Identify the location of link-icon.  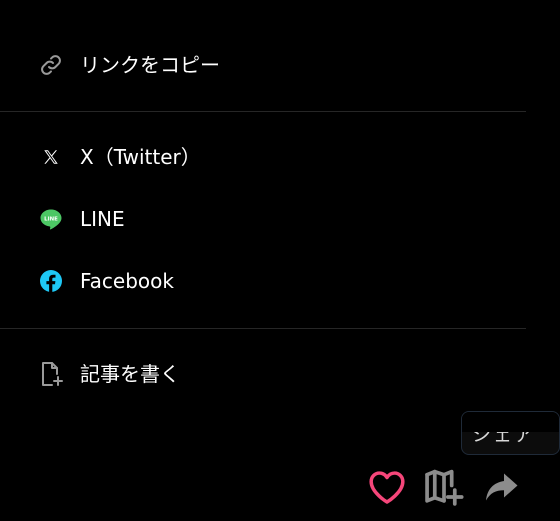
(51, 65).